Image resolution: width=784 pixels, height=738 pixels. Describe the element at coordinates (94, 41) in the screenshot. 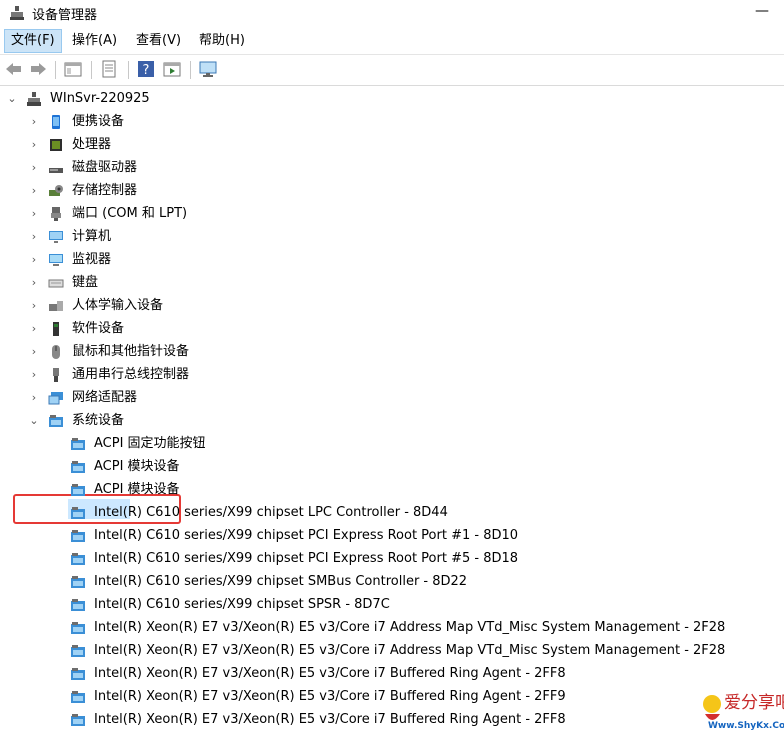

I see `menu-action: 操作(A)` at that location.